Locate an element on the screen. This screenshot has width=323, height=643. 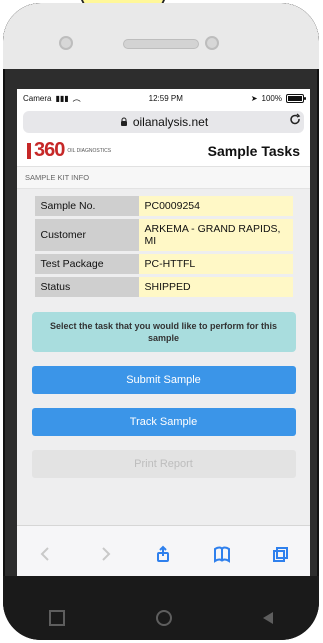
location-icon: ➤ is located at coordinates (254, 98).